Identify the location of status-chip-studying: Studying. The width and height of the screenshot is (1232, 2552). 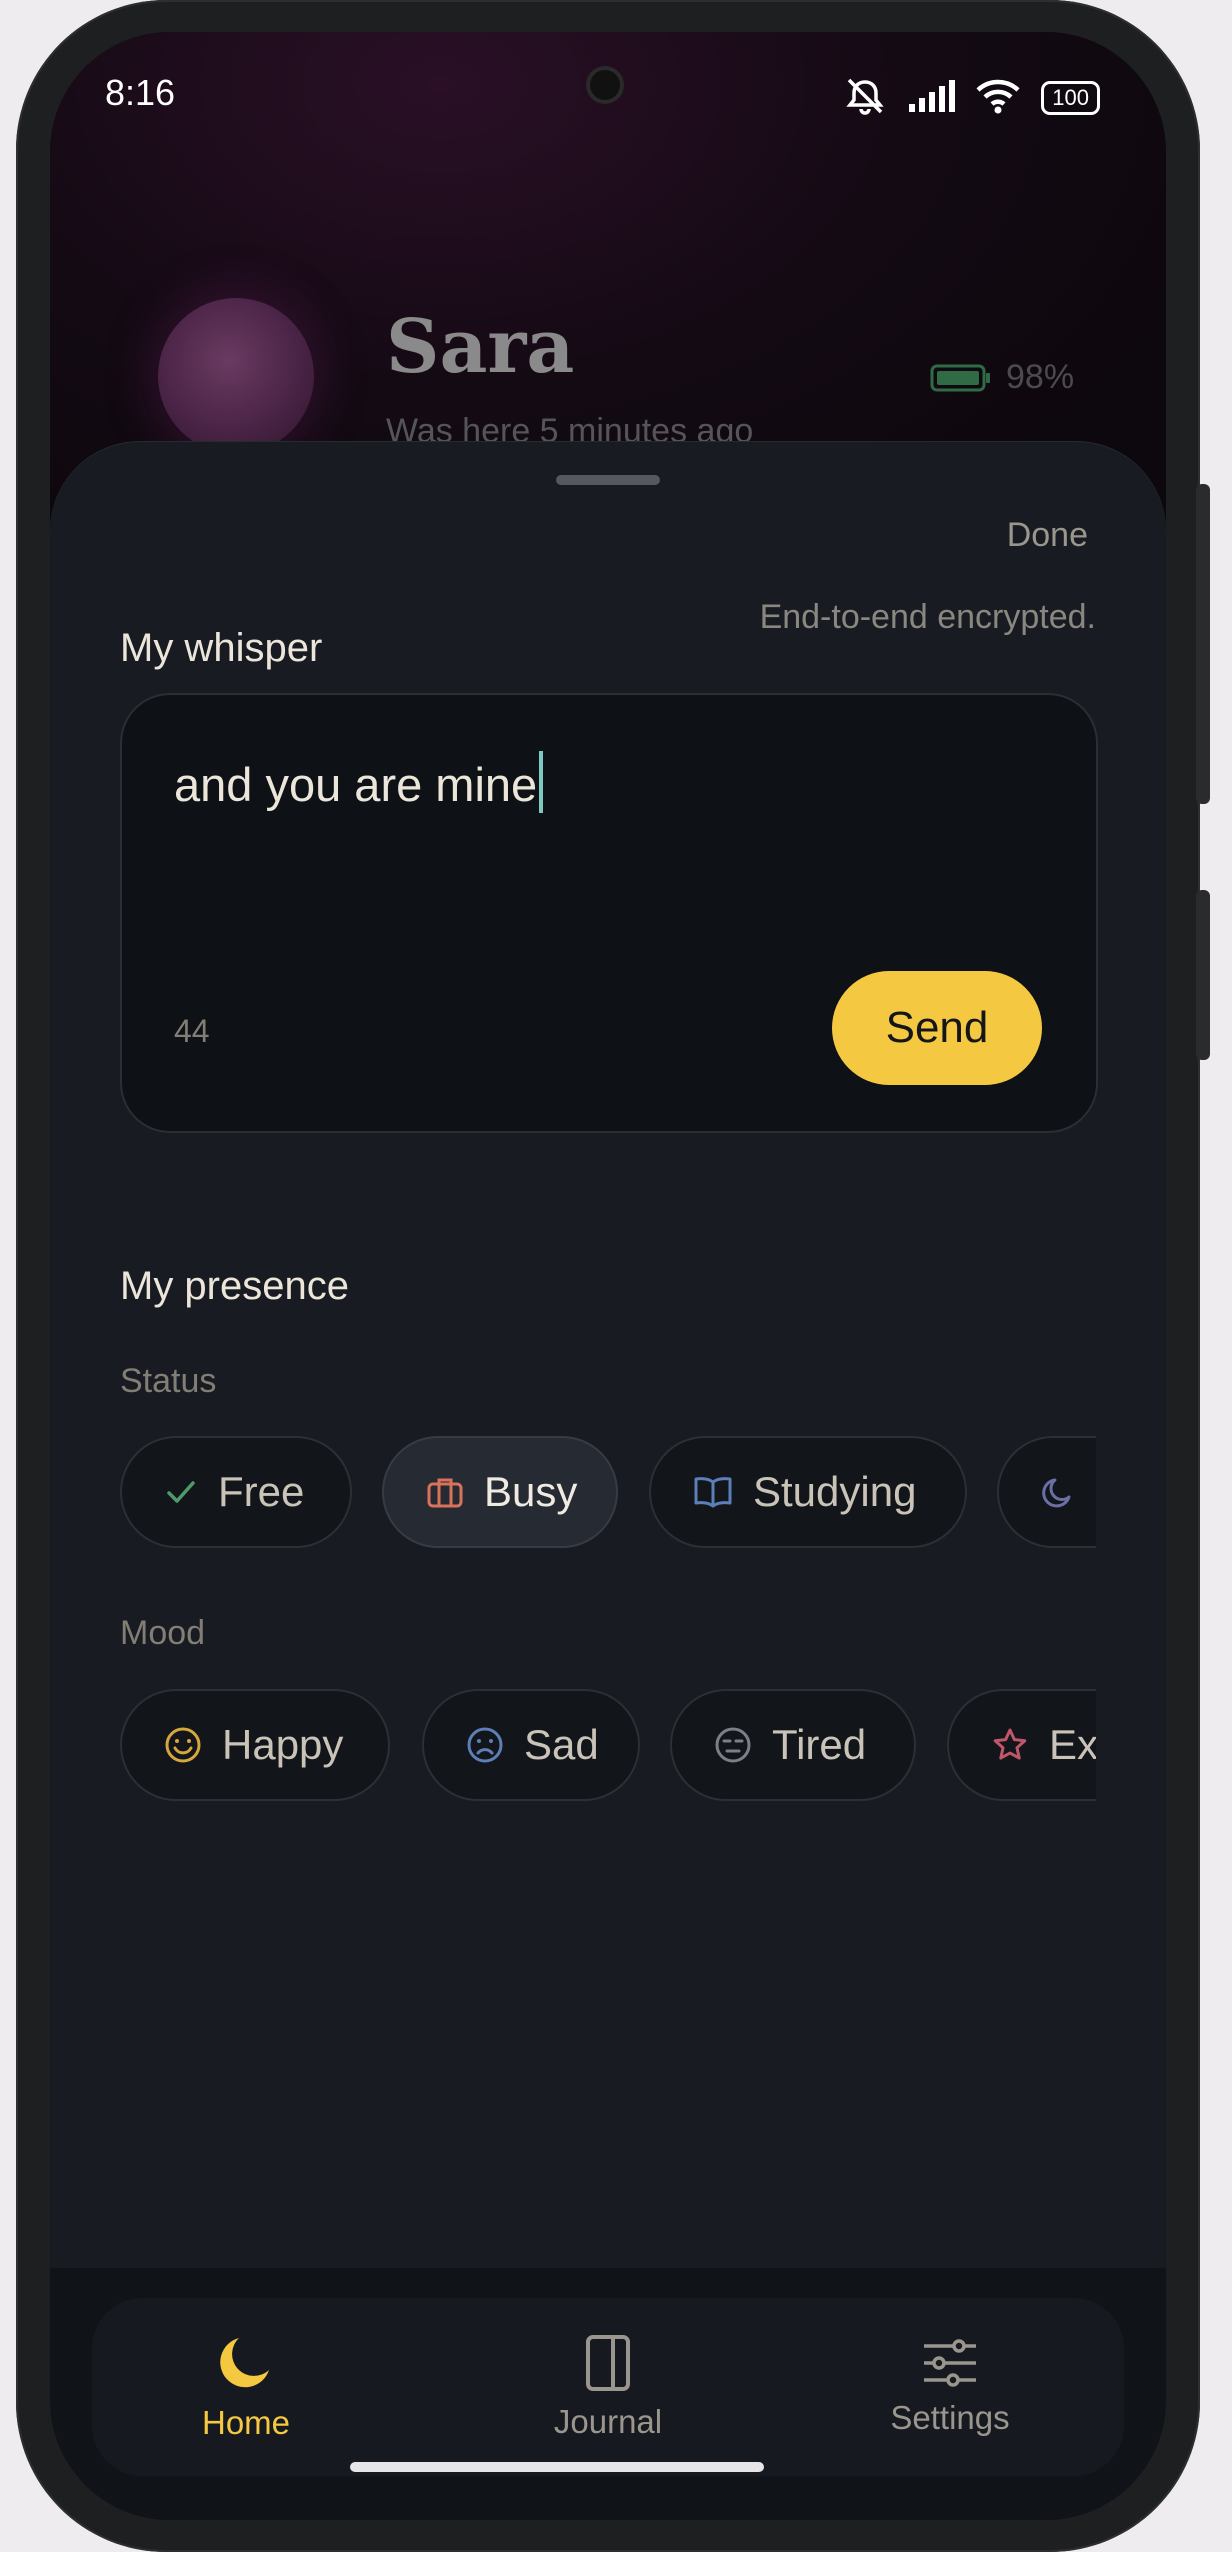
(808, 1492).